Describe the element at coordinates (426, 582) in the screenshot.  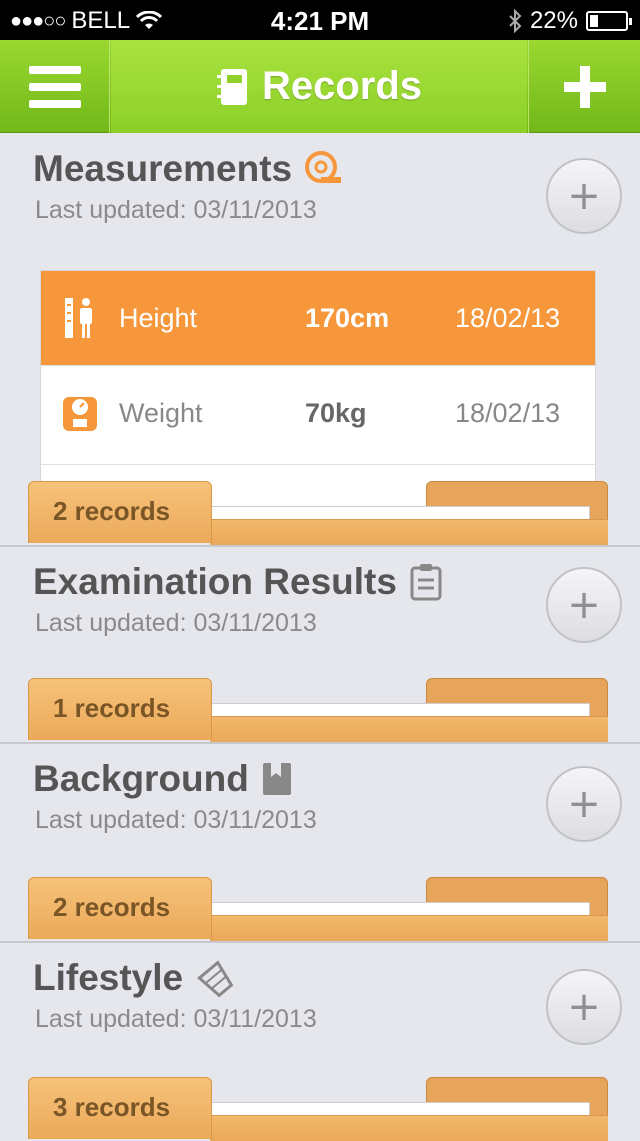
I see `clipboard-icon` at that location.